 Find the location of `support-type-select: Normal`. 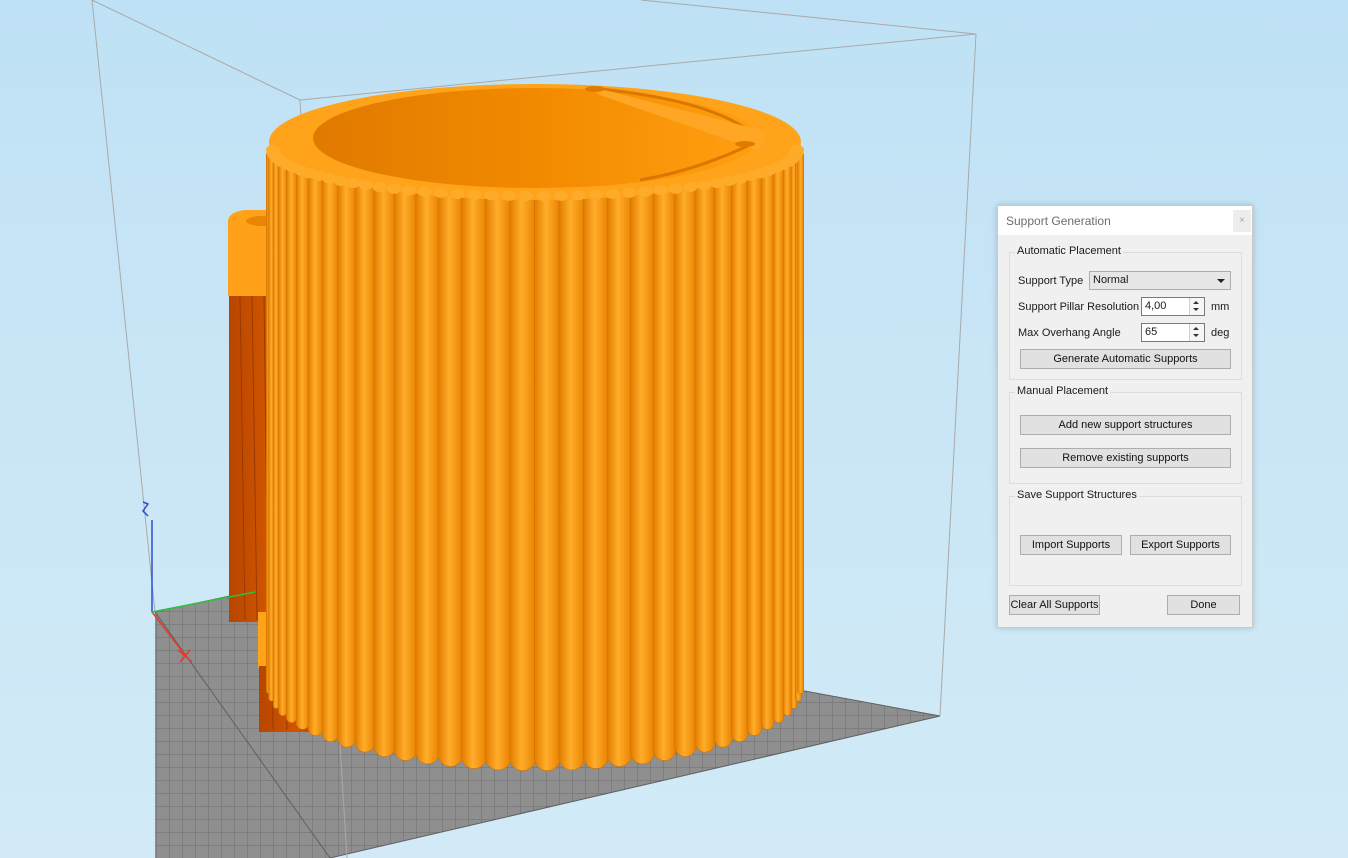

support-type-select: Normal is located at coordinates (1160, 280).